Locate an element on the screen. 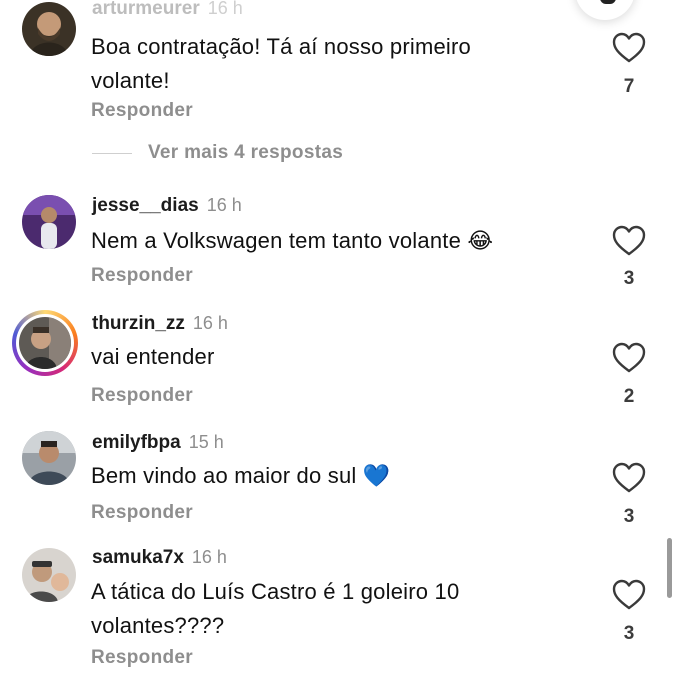 Image resolution: width=678 pixels, height=675 pixels. comment-text: vai entender is located at coordinates (153, 356).